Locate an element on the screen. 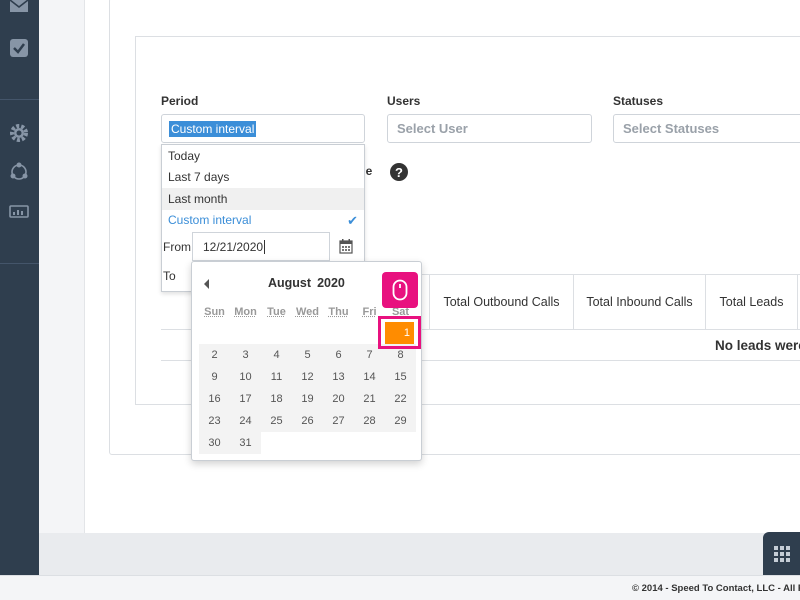  footer: © 2014 - Speed To Contact, LLC - All Ri is located at coordinates (400, 587).